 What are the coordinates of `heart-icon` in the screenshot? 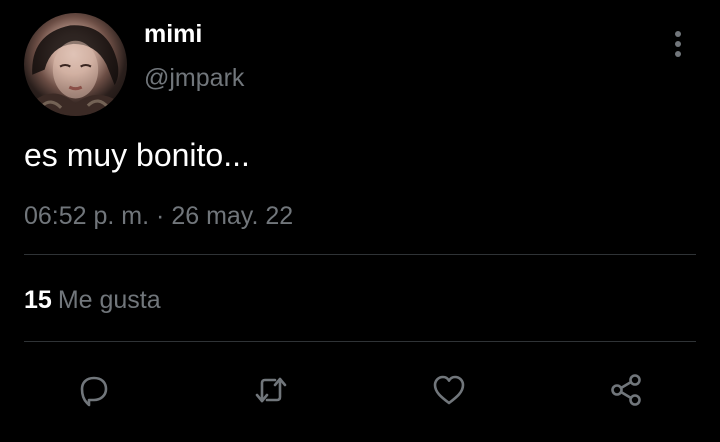 It's located at (449, 390).